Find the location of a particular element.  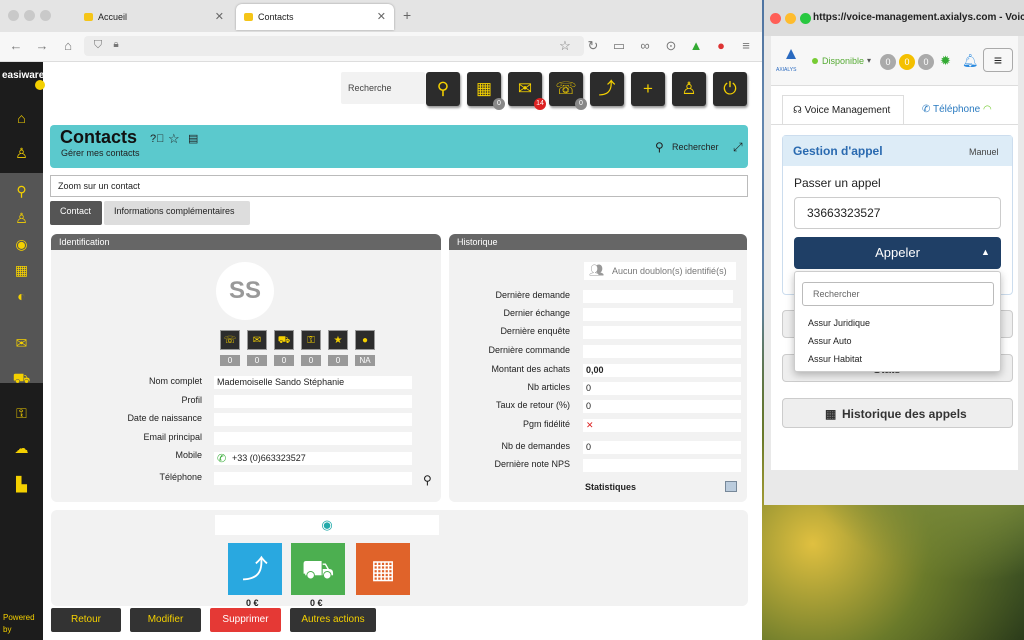

chat-button: ☏ 0 is located at coordinates (568, 91).